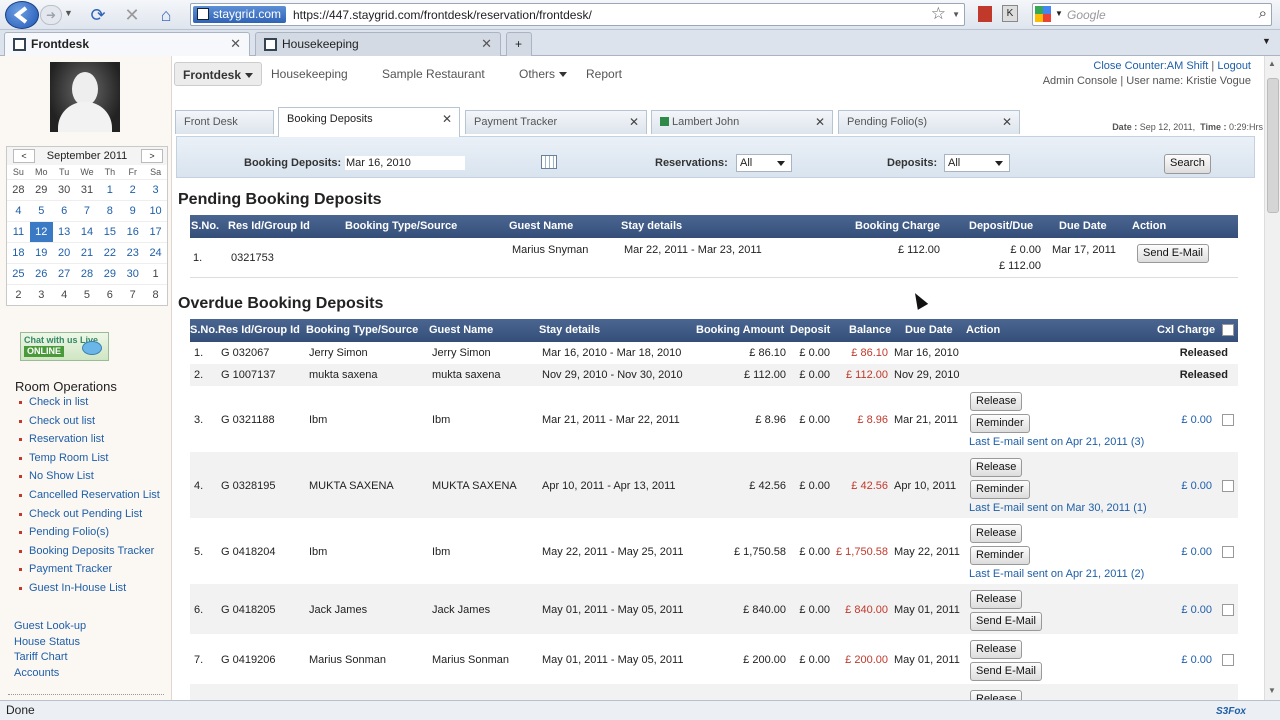 This screenshot has height=720, width=1280. I want to click on calendar-day: 26, so click(41, 273).